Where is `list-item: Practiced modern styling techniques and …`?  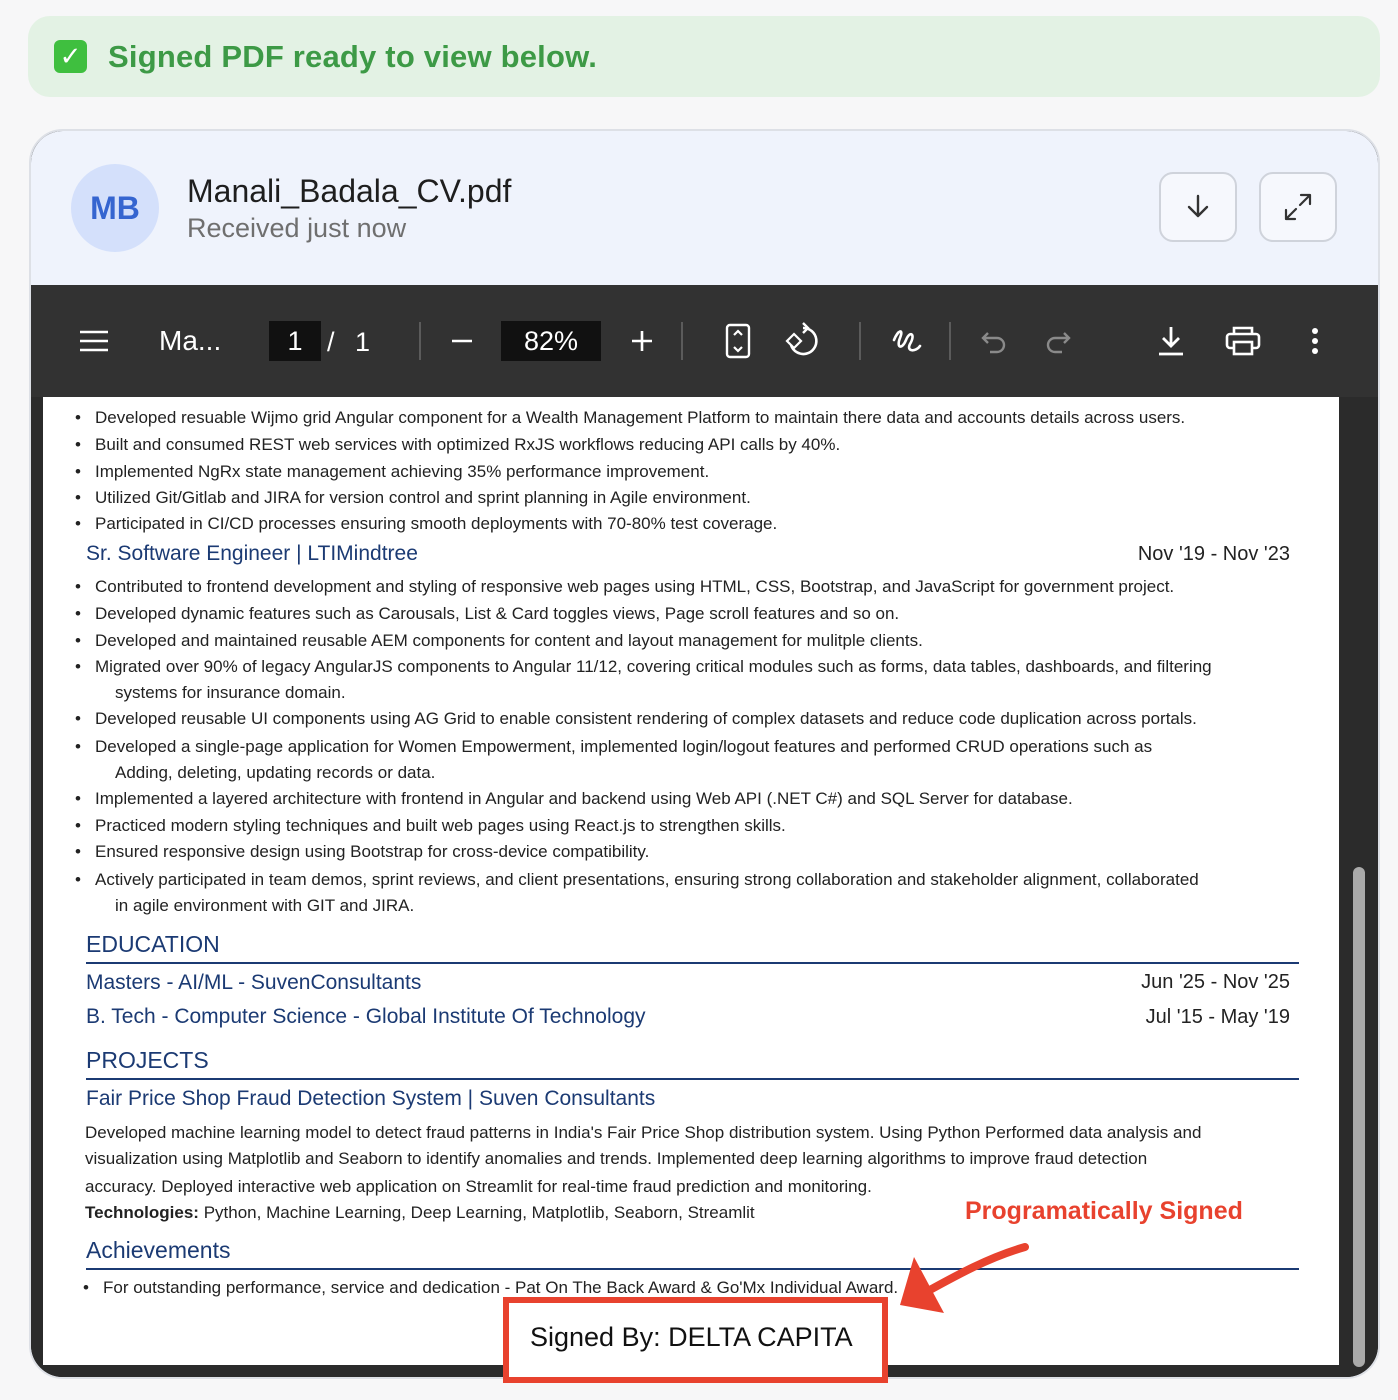 list-item: Practiced modern styling techniques and … is located at coordinates (430, 826).